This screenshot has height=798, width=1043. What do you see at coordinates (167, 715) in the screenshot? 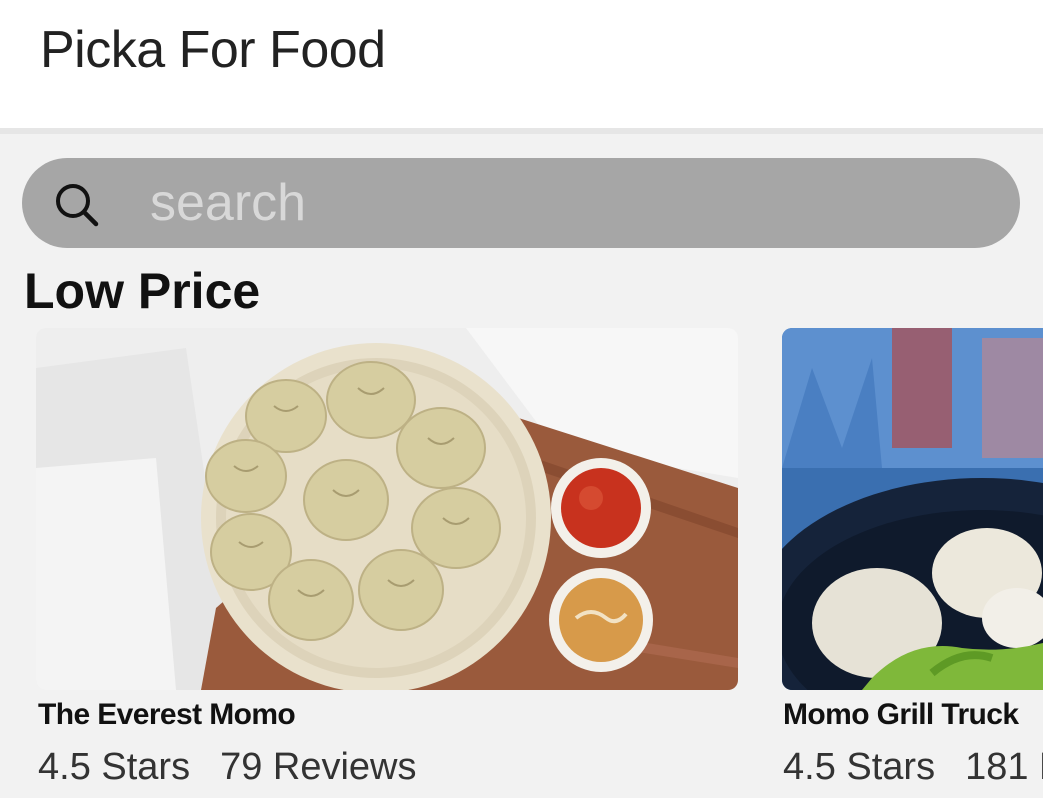
I see `restaurant-name: The Everest Momo` at bounding box center [167, 715].